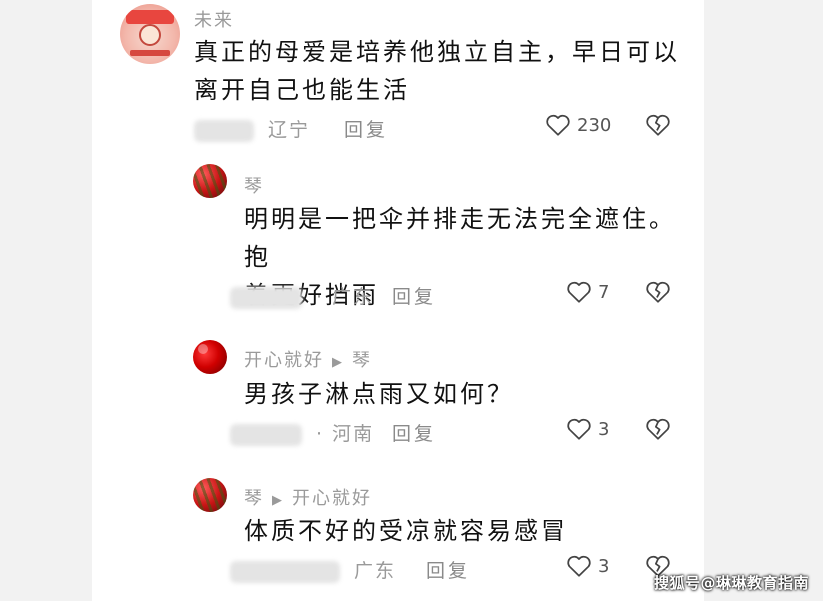  What do you see at coordinates (284, 360) in the screenshot?
I see `commenter-name: 开心就好` at bounding box center [284, 360].